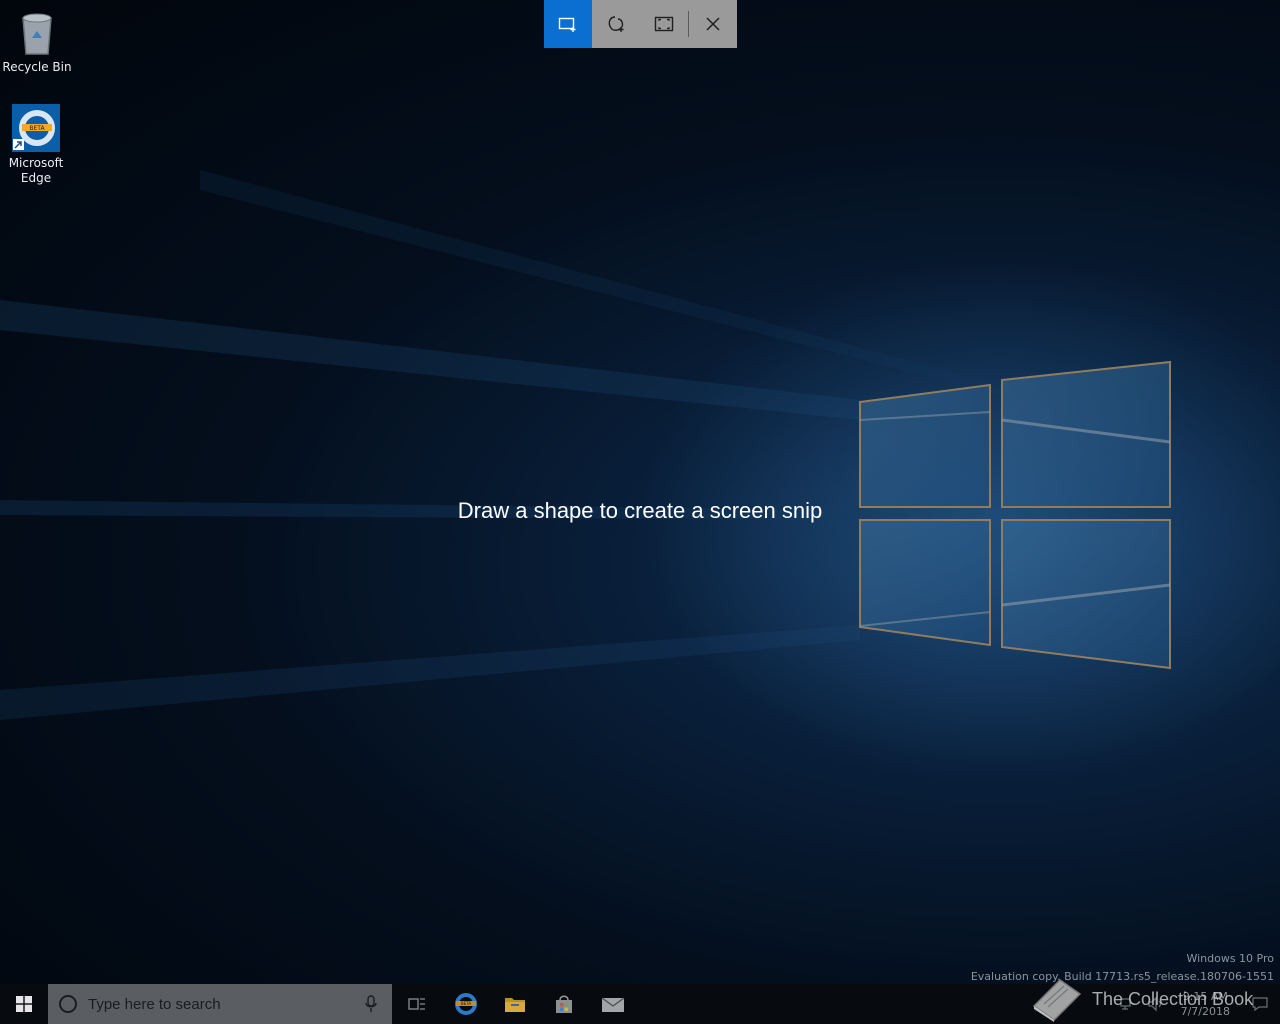  I want to click on snip-instruction-text: Draw a shape to create a screen snip, so click(640, 510).